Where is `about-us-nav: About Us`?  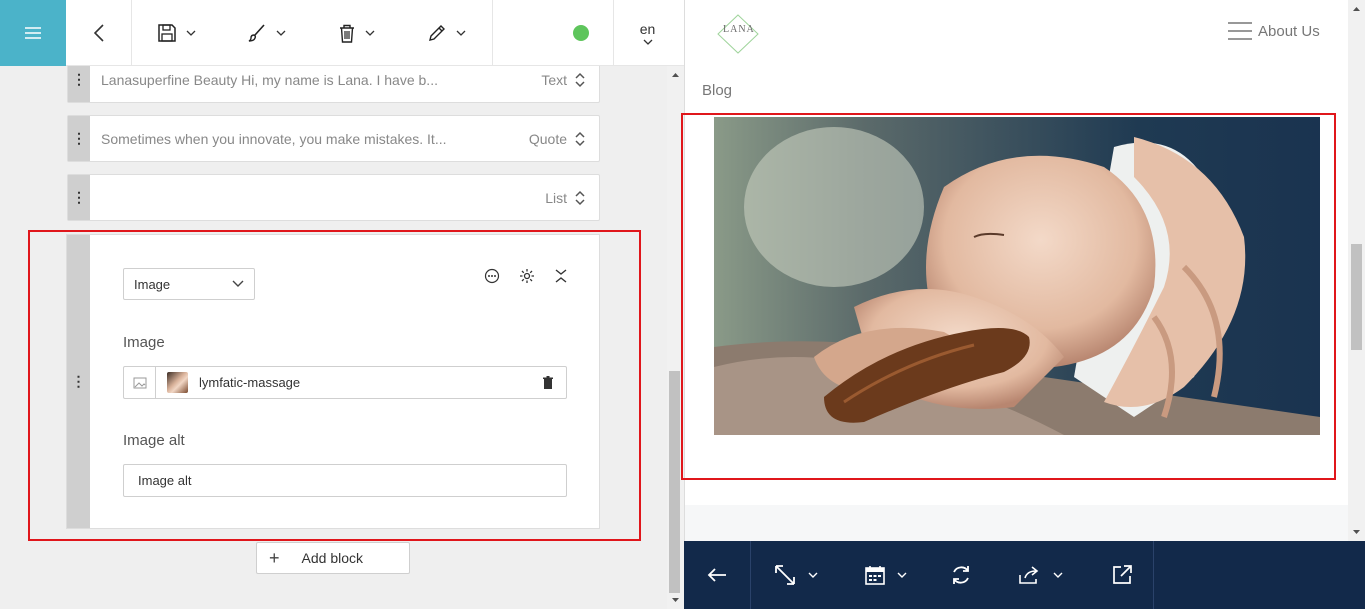 about-us-nav: About Us is located at coordinates (1274, 31).